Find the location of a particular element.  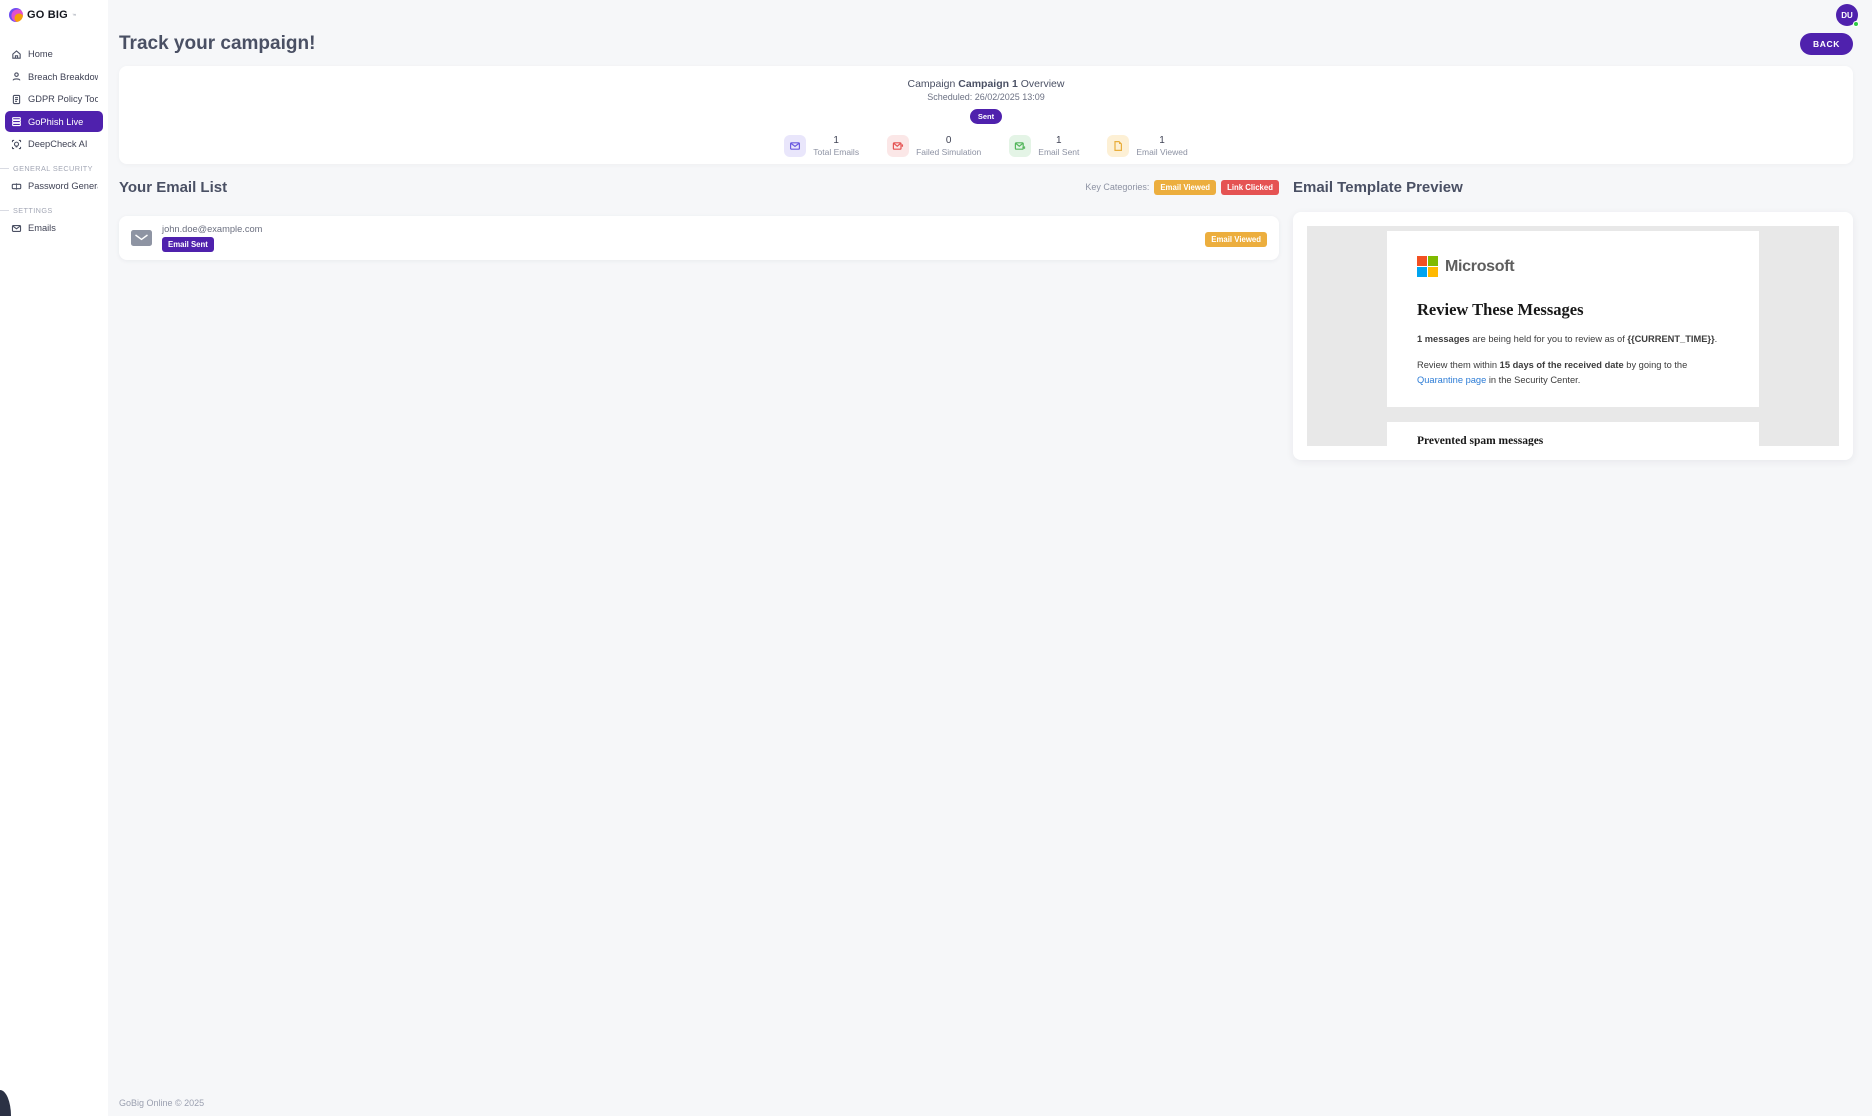

stat-email-sent: 1 Email Sent is located at coordinates (1044, 146).